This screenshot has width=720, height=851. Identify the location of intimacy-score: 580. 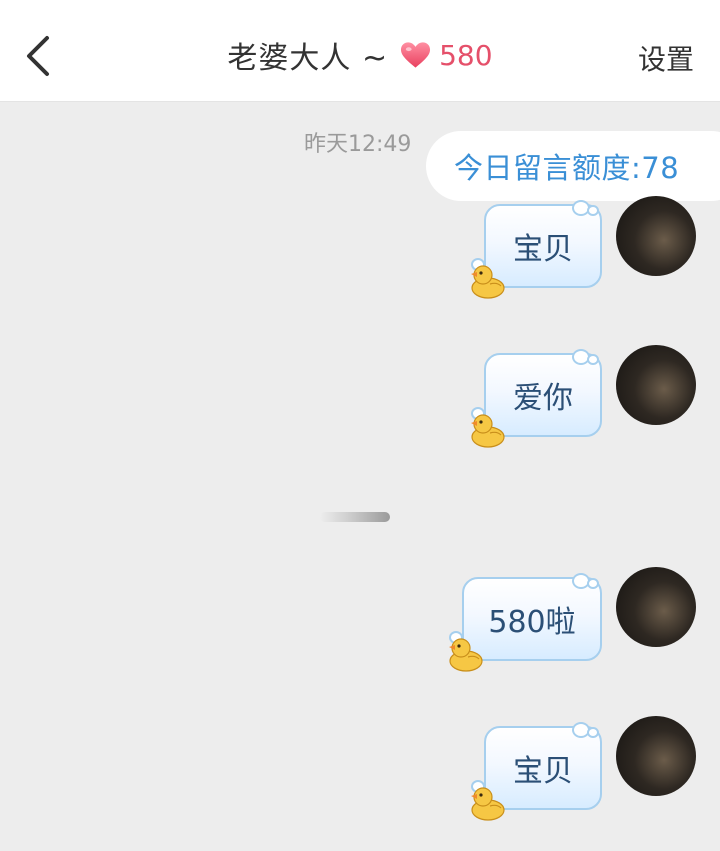
(466, 55).